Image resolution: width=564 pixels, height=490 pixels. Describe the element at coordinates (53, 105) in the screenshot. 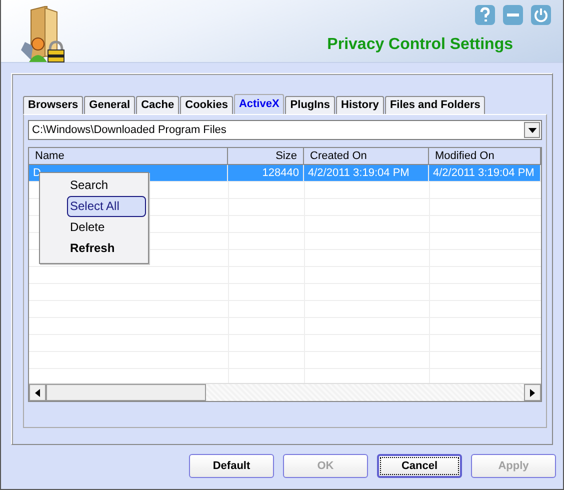

I see `tab: Browsers` at that location.